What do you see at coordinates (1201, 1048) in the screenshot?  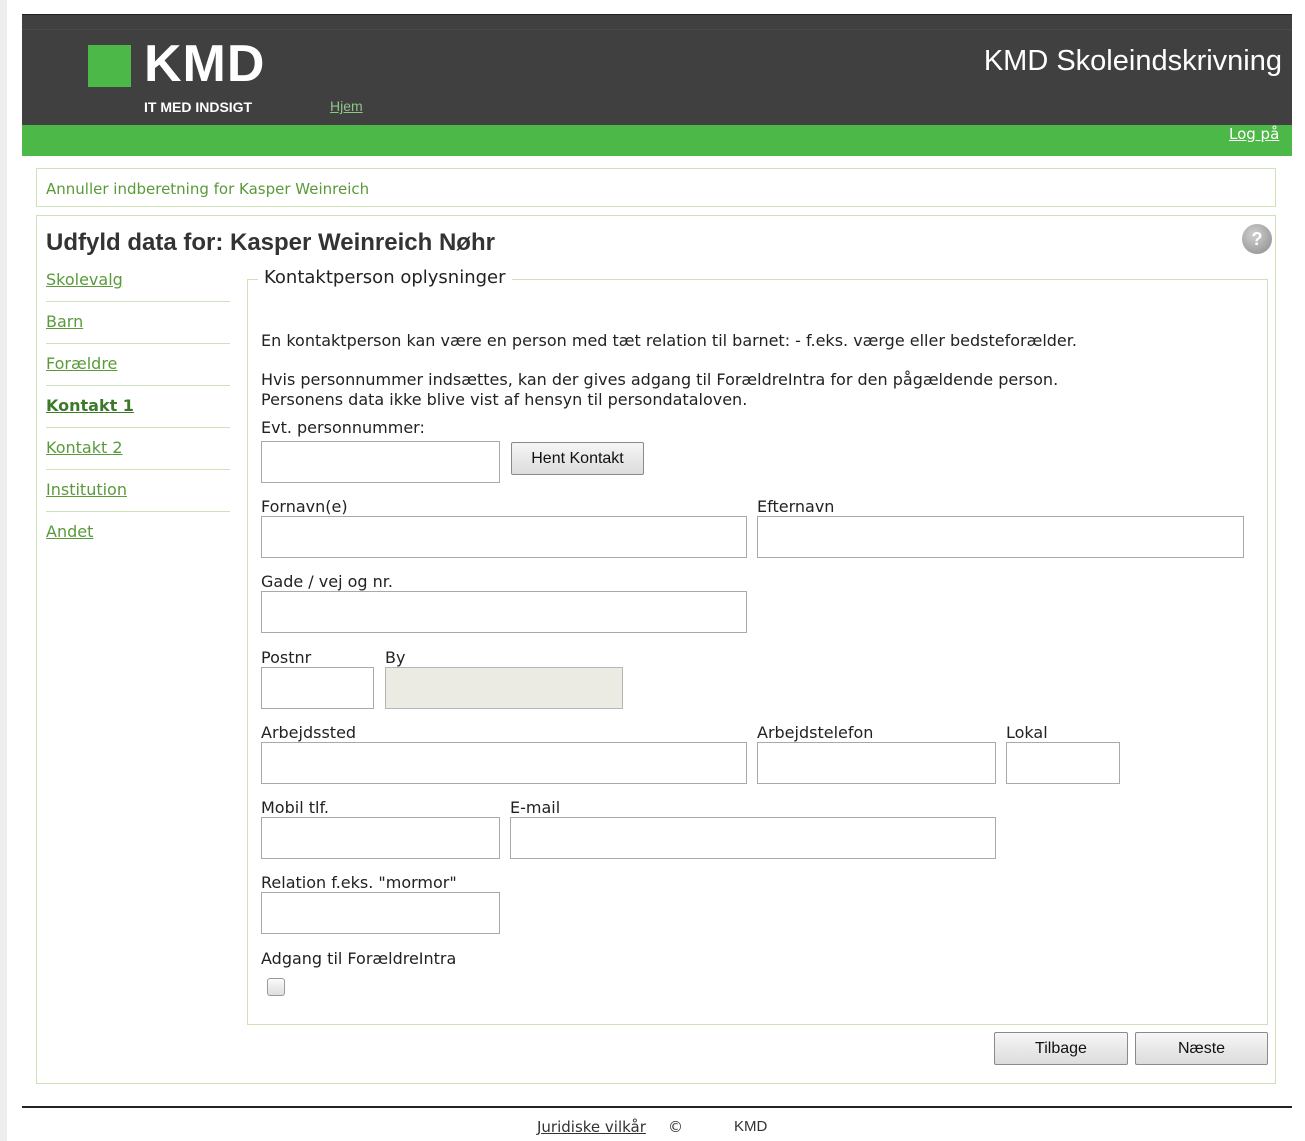 I see `next-button: Næste` at bounding box center [1201, 1048].